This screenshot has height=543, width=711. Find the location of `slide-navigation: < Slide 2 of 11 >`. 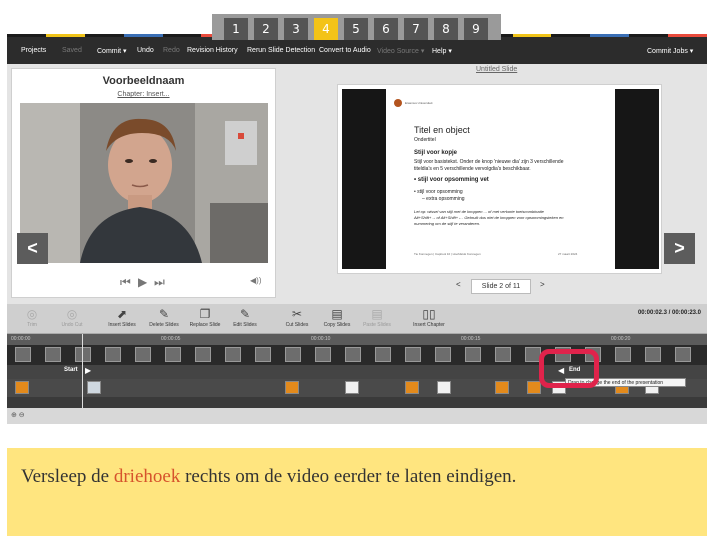

slide-navigation: < Slide 2 of 11 > is located at coordinates (501, 287).